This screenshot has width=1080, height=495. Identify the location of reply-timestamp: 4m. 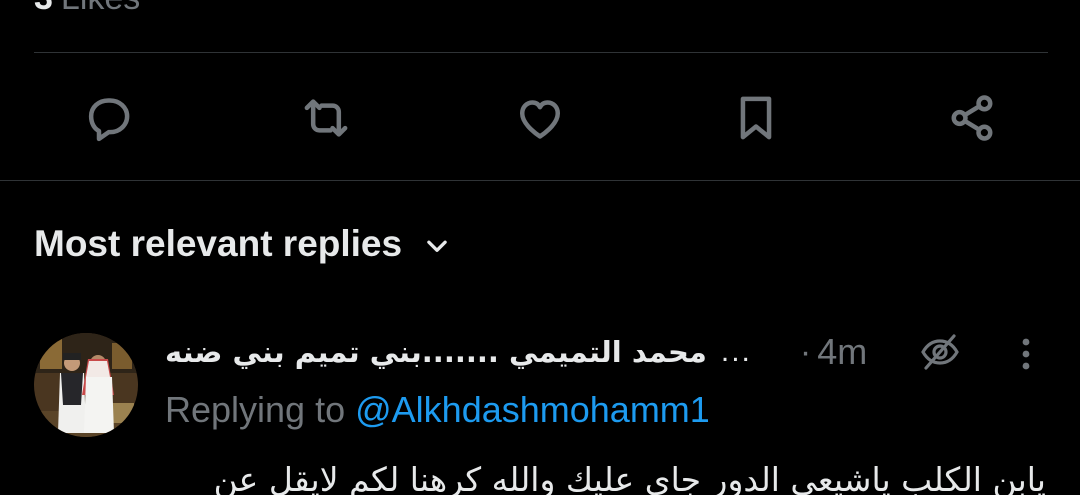
(842, 352).